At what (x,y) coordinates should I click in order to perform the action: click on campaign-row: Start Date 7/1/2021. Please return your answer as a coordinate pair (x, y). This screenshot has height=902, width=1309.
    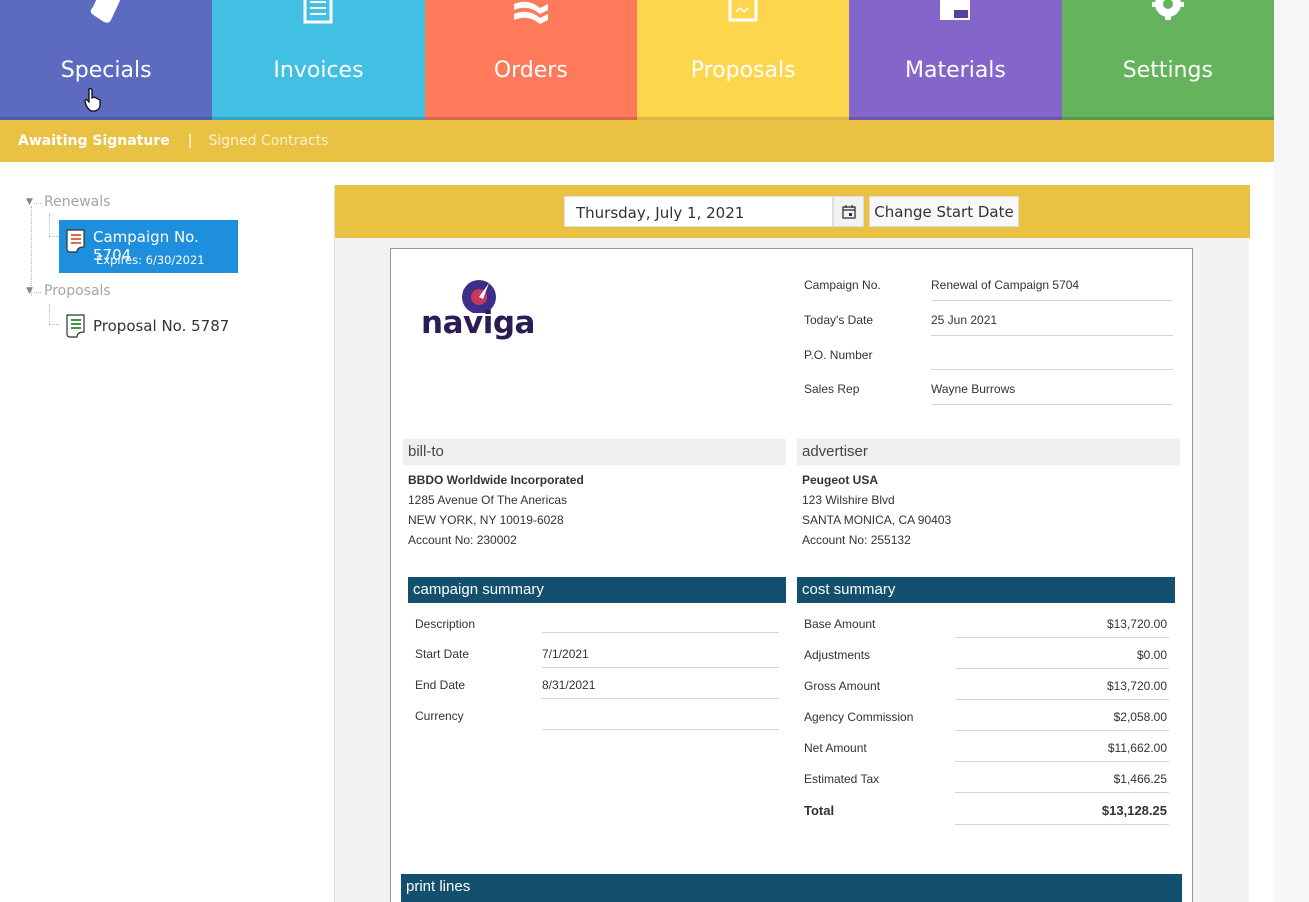
    Looking at the image, I should click on (600, 662).